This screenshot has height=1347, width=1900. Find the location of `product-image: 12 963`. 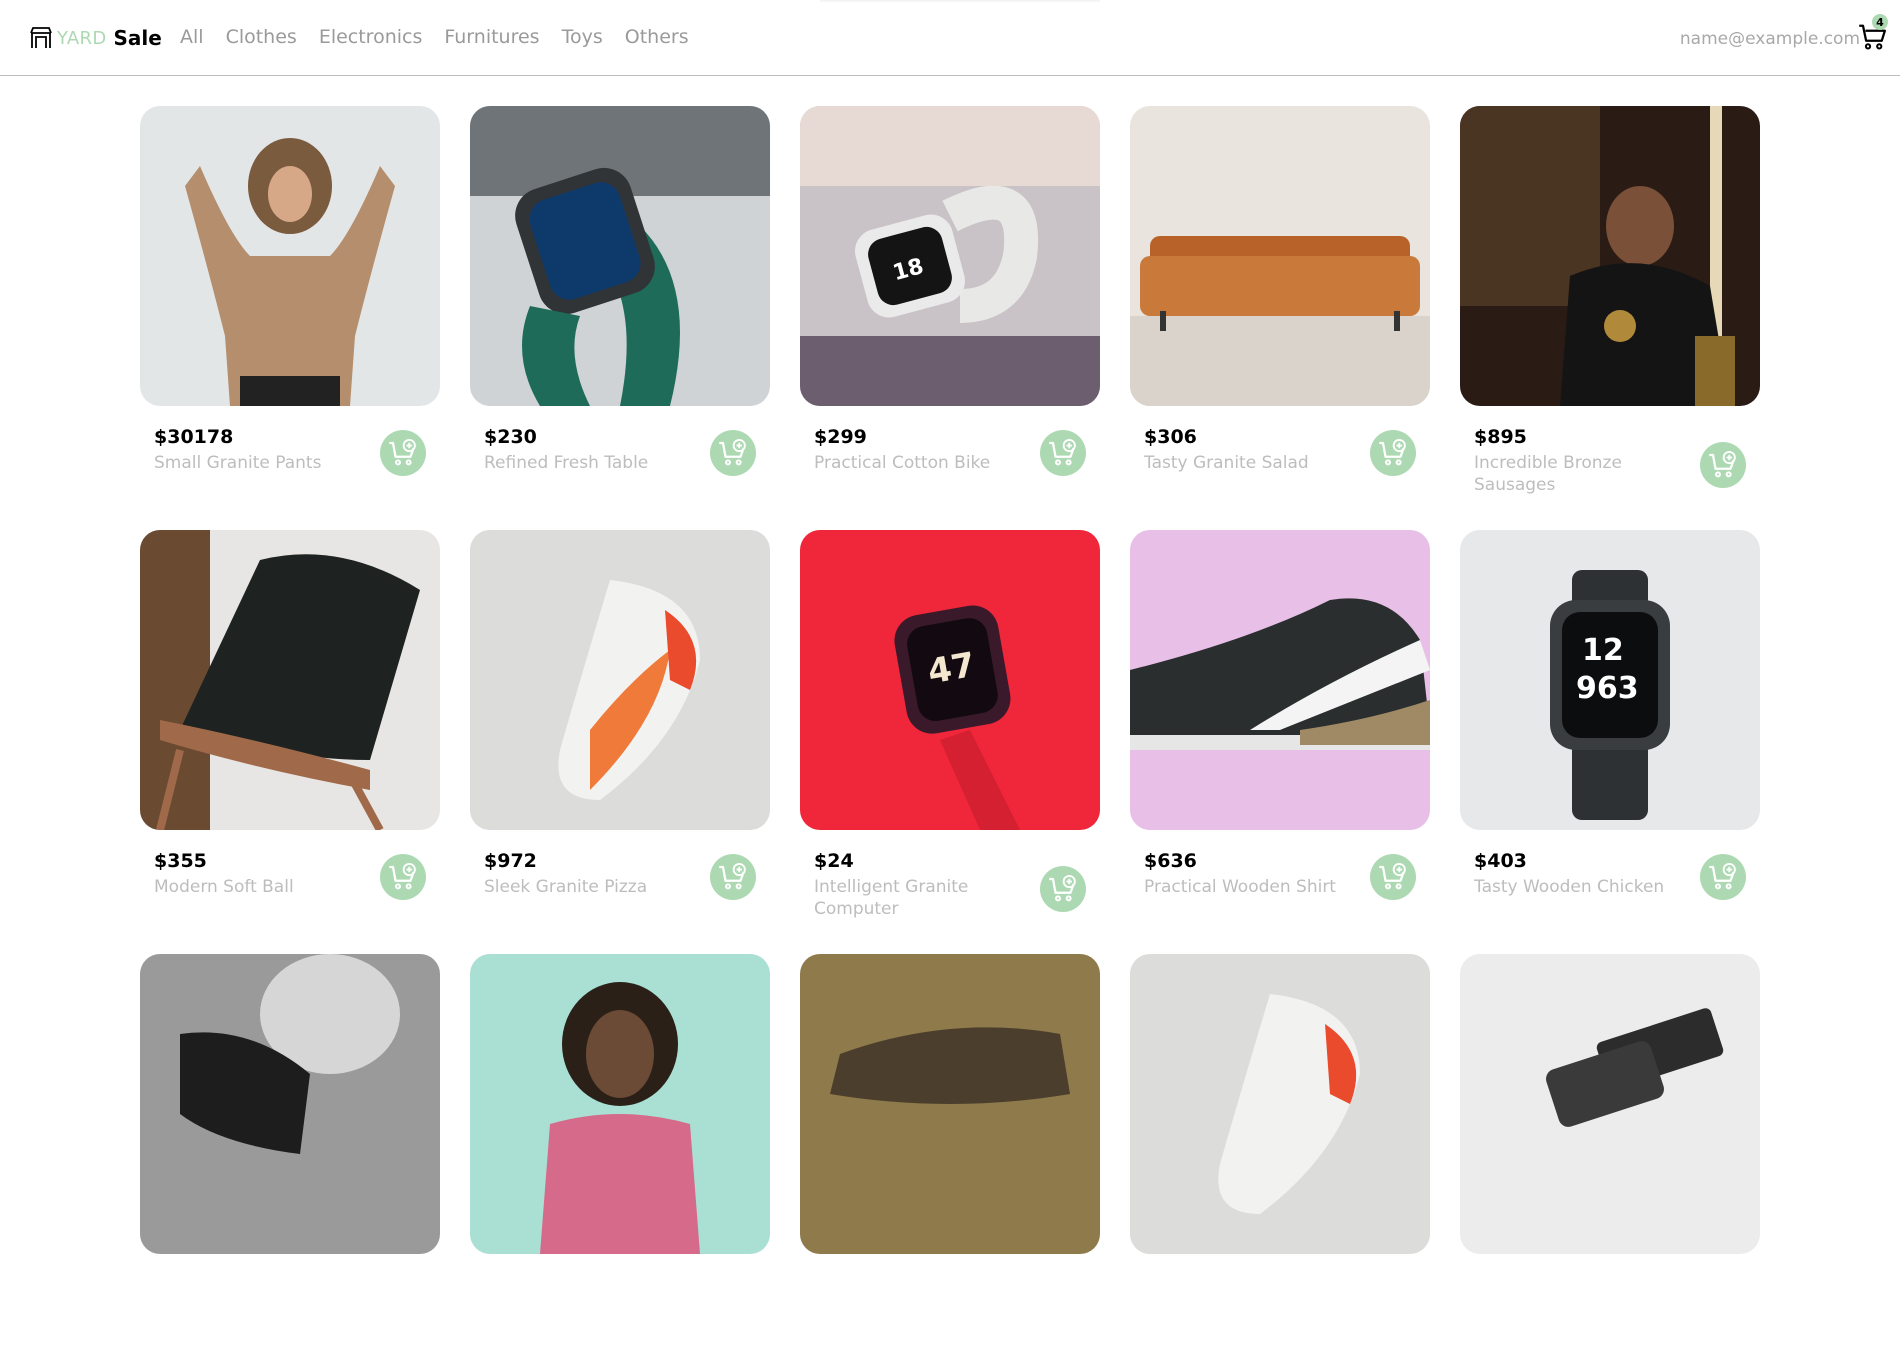

product-image: 12 963 is located at coordinates (1610, 680).